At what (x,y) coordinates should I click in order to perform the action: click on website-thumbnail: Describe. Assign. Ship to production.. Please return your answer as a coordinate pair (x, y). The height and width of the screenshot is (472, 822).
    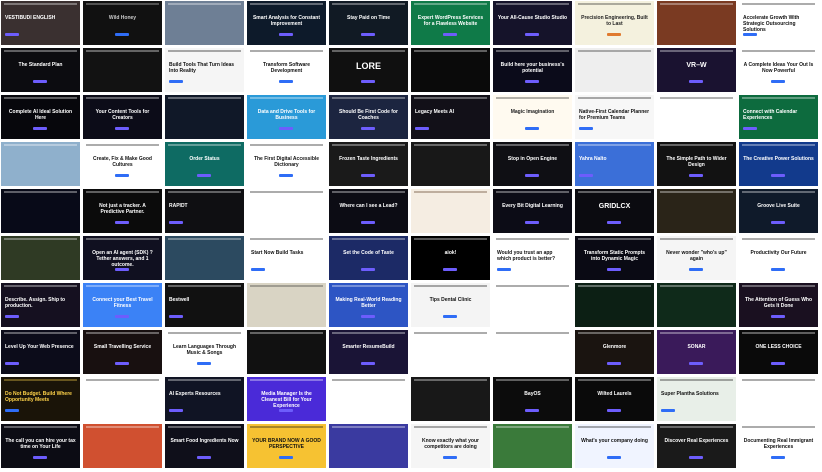
    Looking at the image, I should click on (40, 305).